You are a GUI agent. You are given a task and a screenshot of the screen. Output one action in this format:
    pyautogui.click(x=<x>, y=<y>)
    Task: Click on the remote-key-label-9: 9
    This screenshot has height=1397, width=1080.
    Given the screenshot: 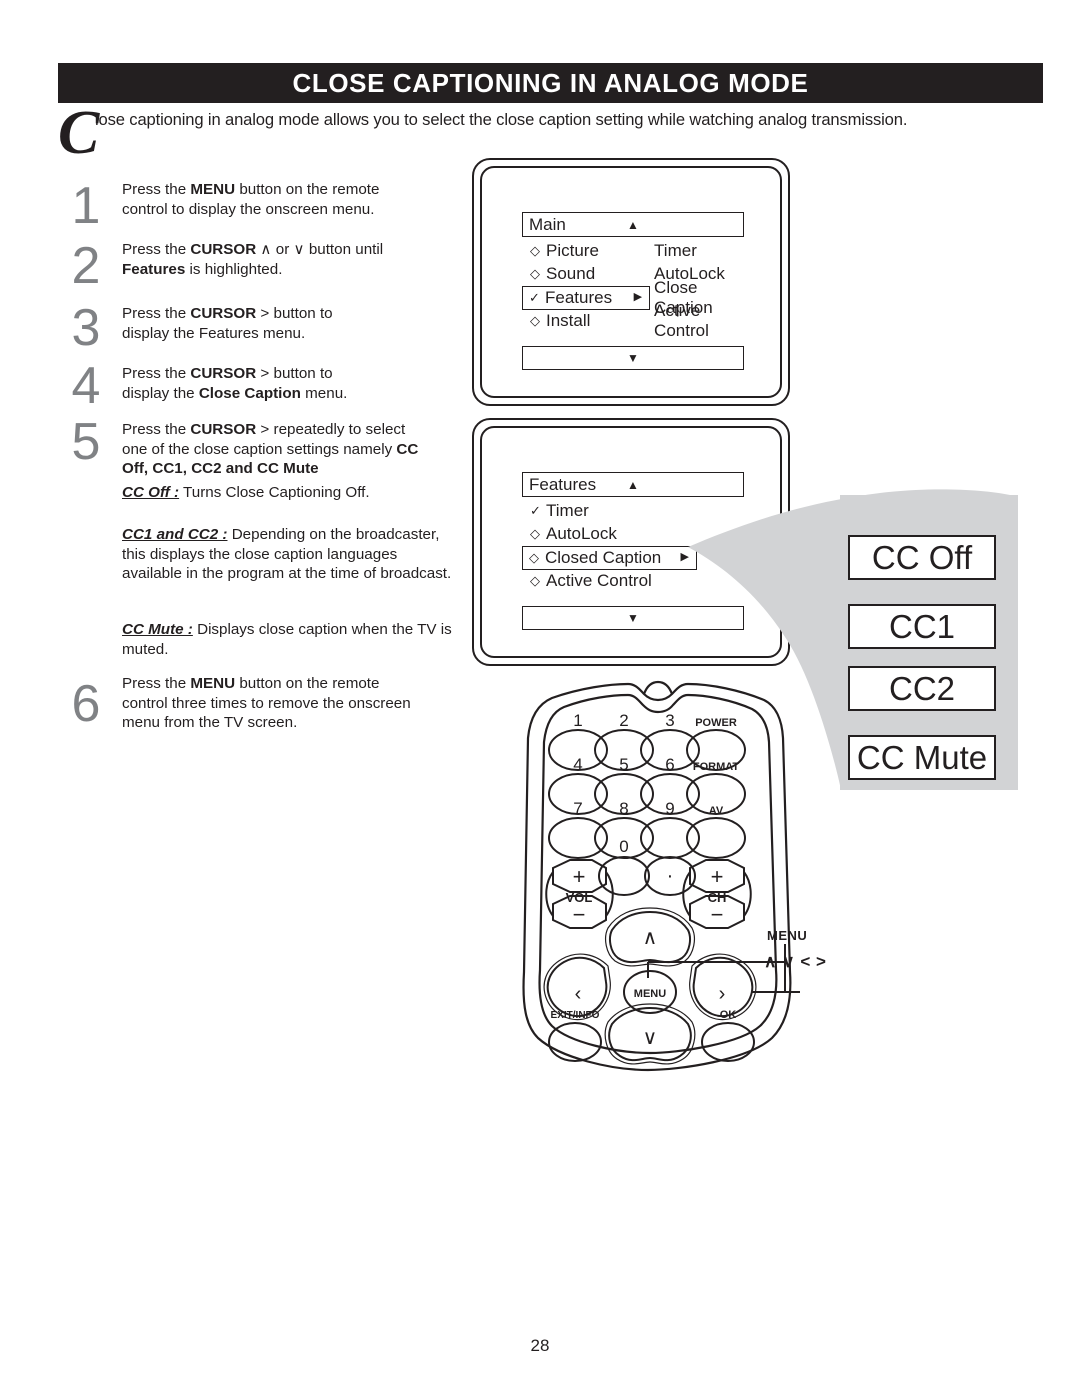 What is the action you would take?
    pyautogui.click(x=669, y=808)
    